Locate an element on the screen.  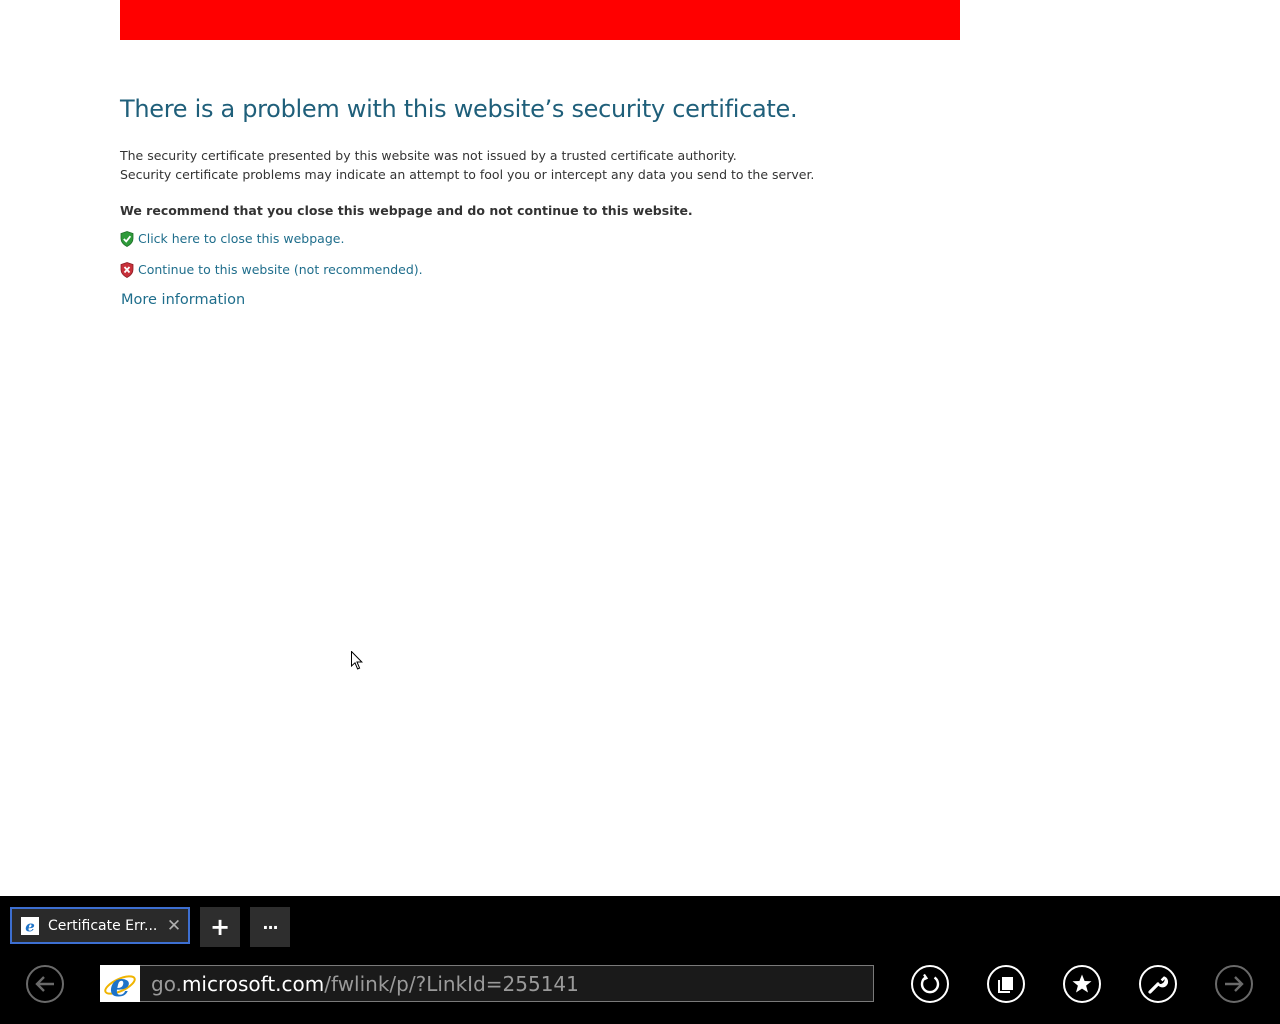
back-arrow-icon is located at coordinates (44, 984).